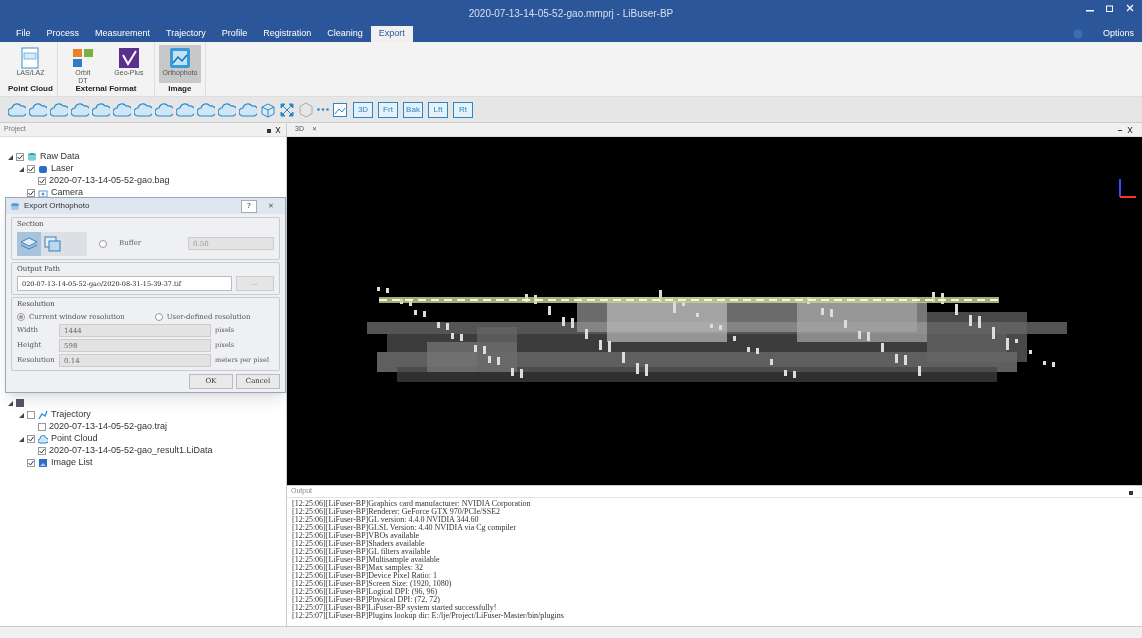 The image size is (1142, 638). I want to click on tree-item: 2020-07-13-14-05-52-gao.traj, so click(108, 427).